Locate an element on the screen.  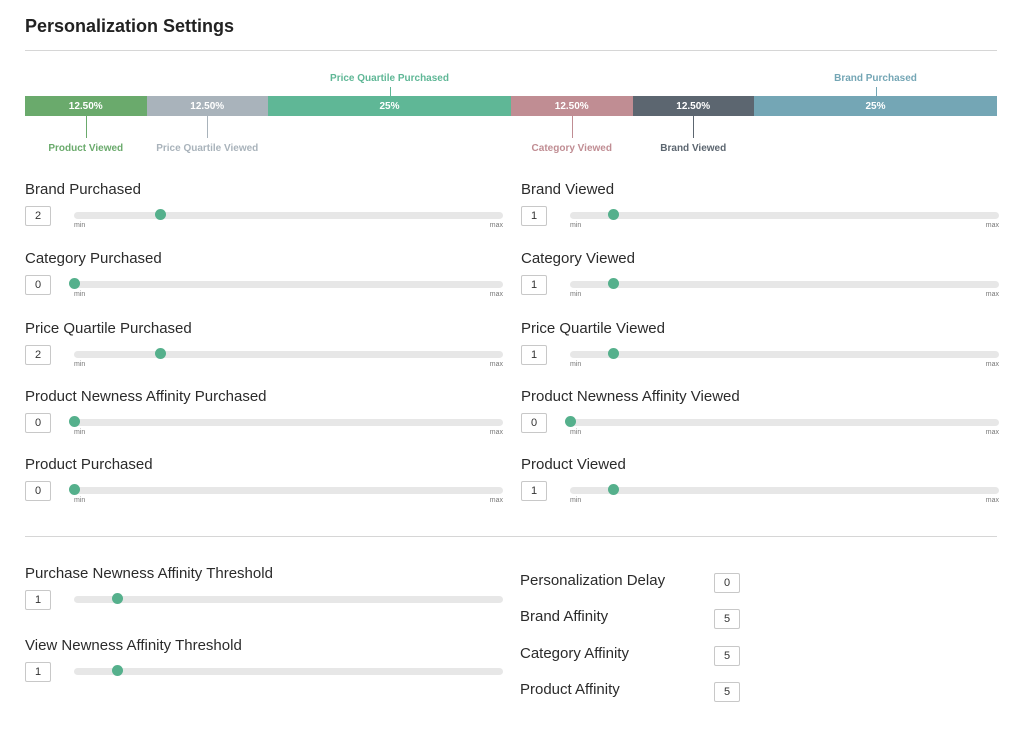
distribution-segment-label: Brand Purchased is located at coordinates (875, 78).